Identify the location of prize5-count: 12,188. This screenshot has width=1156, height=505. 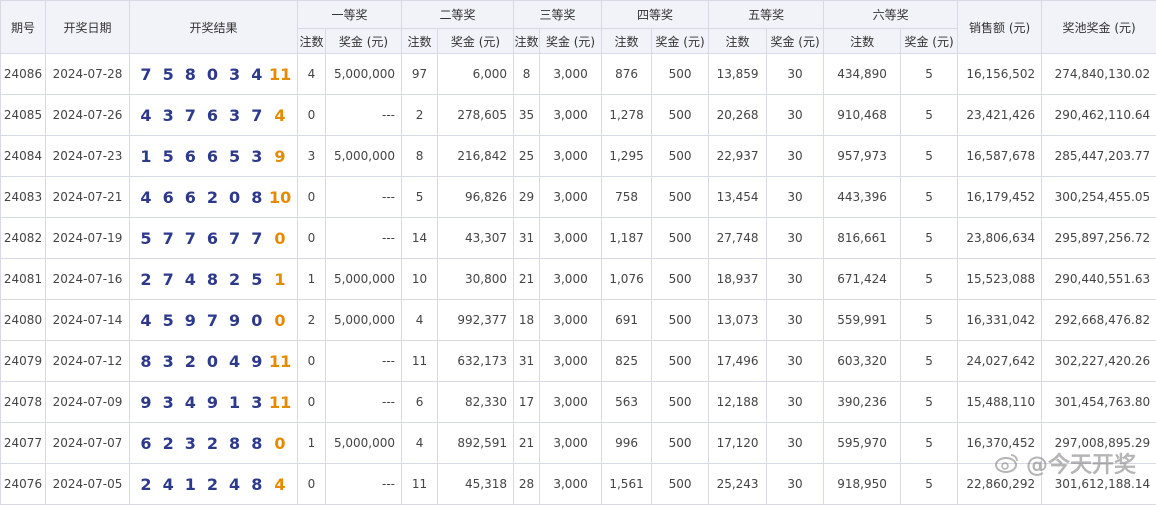
(738, 402).